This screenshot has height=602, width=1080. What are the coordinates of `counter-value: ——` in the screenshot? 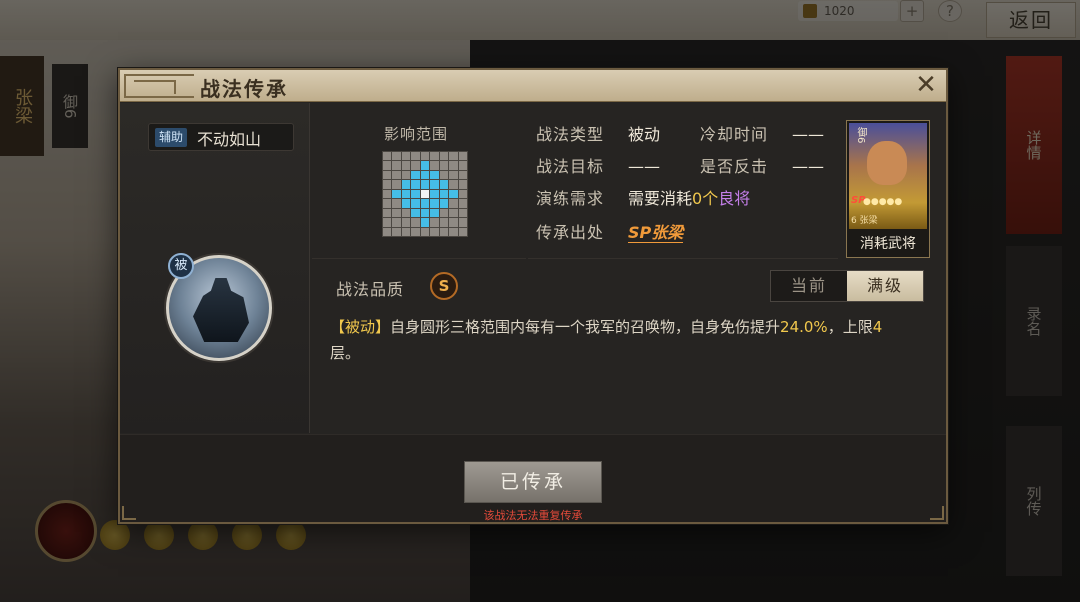 It's located at (808, 166).